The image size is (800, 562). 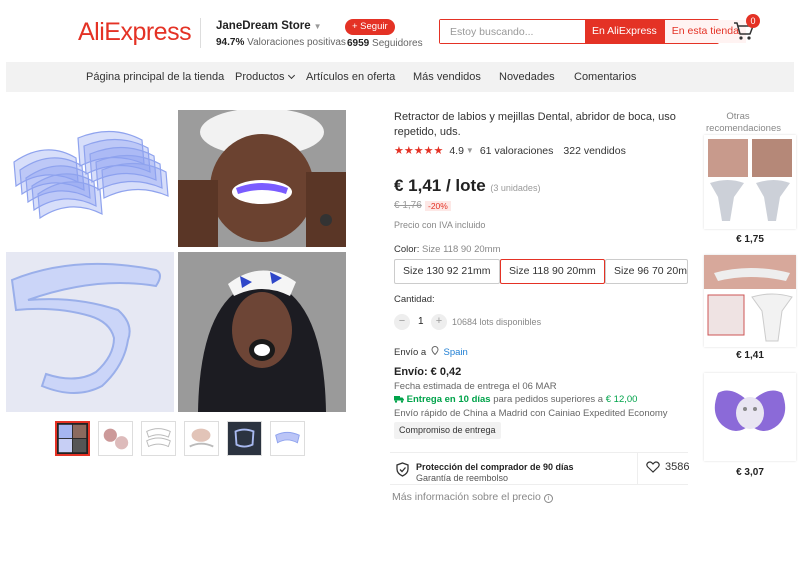 What do you see at coordinates (646, 271) in the screenshot?
I see `size-option-96: Size 96 70 20mm` at bounding box center [646, 271].